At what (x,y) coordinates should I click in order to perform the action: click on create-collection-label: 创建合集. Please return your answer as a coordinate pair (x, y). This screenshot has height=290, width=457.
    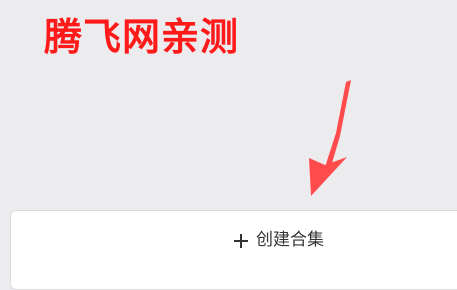
    Looking at the image, I should click on (290, 240).